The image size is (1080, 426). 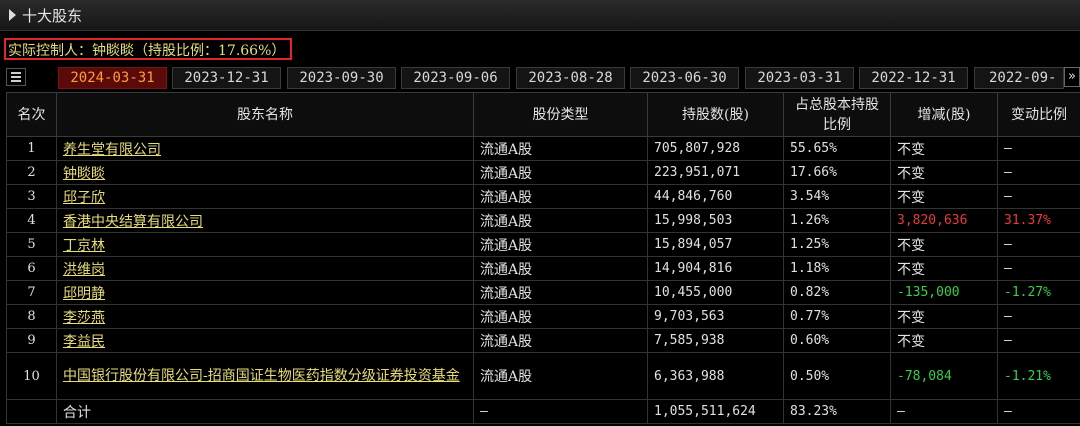 I want to click on rank-cell: 6, so click(x=31, y=268).